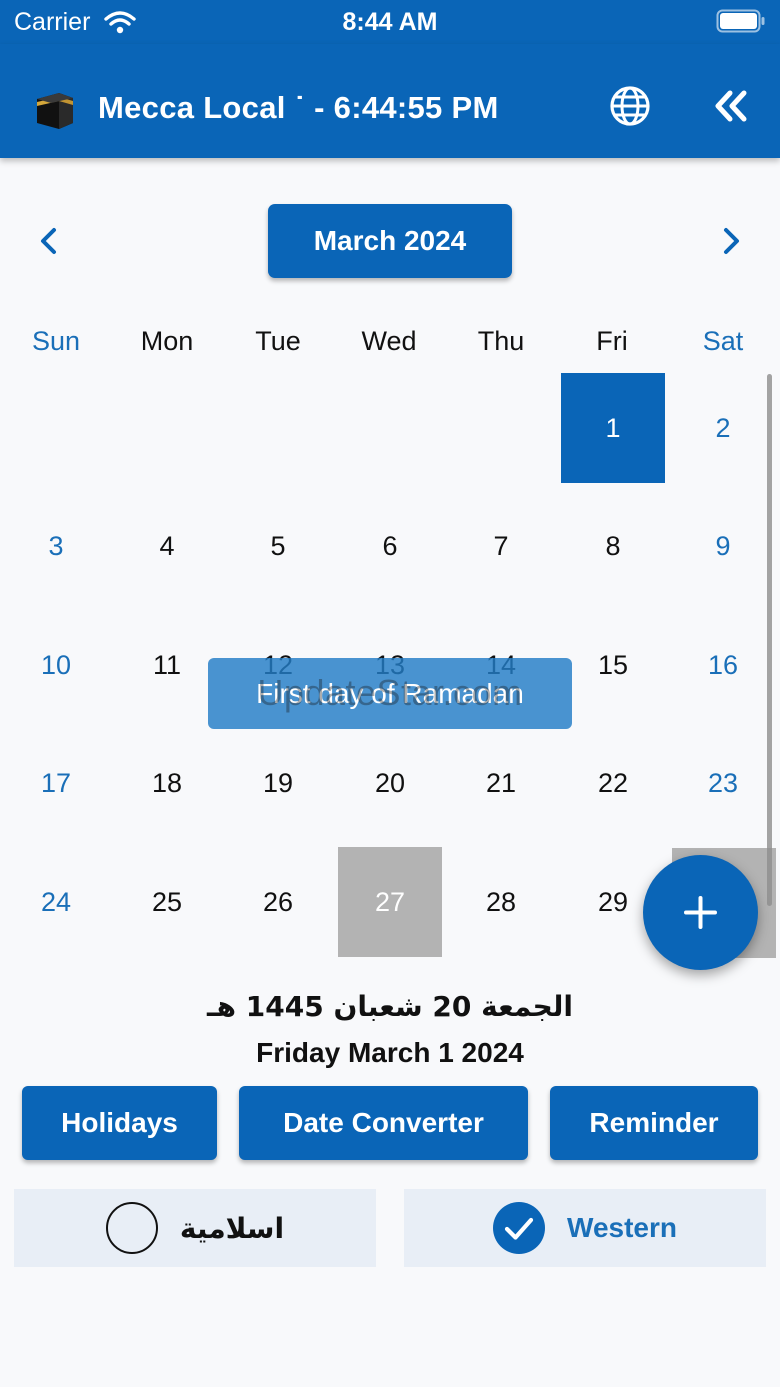  Describe the element at coordinates (55, 111) in the screenshot. I see `kaaba-icon` at that location.